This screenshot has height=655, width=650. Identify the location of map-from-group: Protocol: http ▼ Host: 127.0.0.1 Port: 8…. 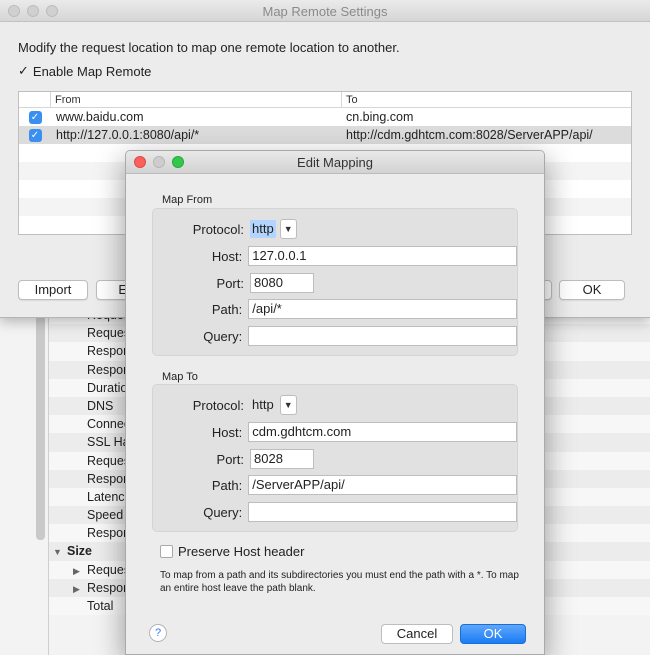
(335, 282).